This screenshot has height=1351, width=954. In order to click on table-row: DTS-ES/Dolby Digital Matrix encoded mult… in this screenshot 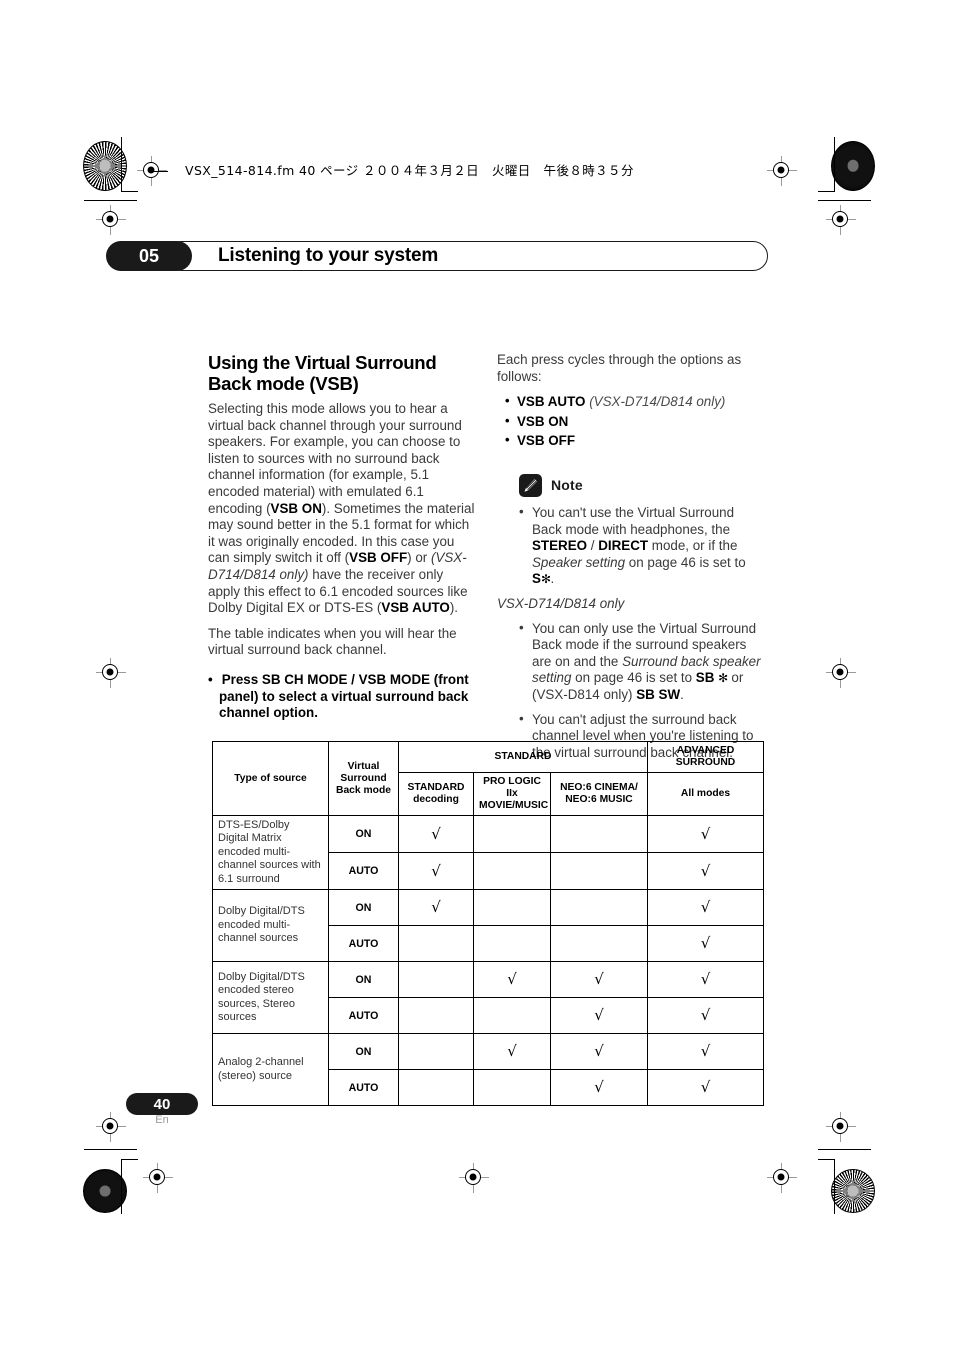, I will do `click(488, 852)`.